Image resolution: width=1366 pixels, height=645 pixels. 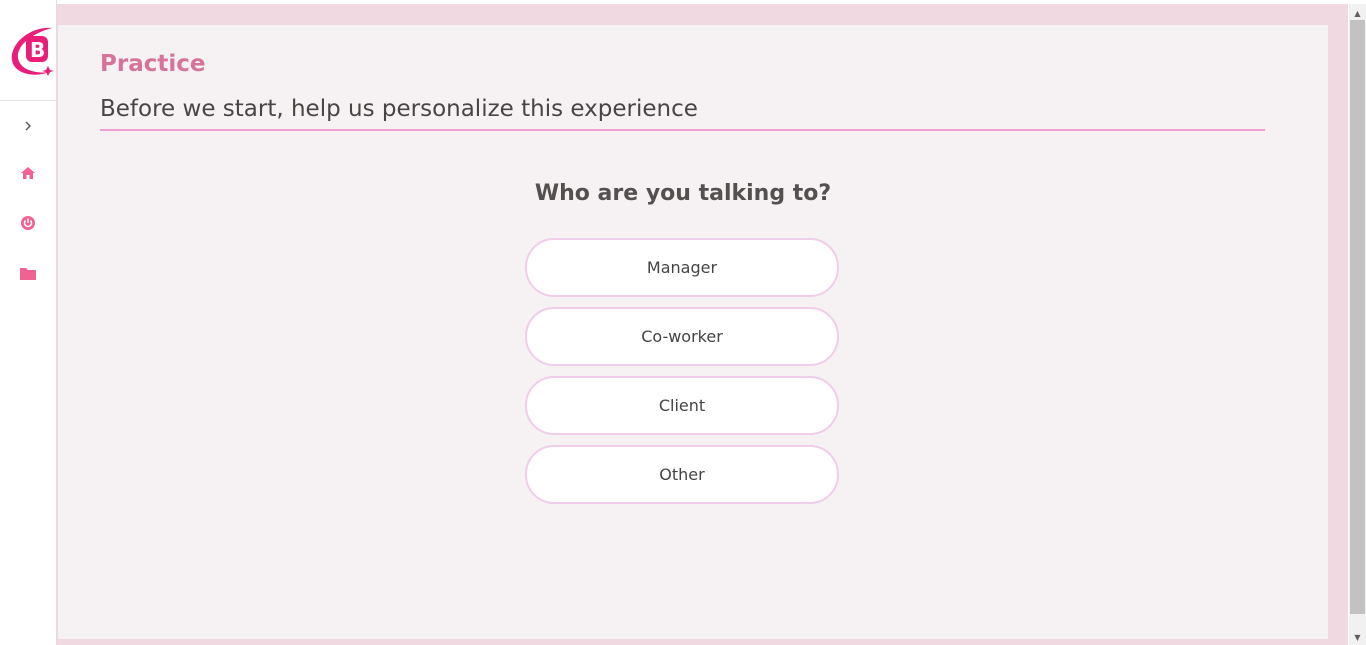 I want to click on subtitle-underline, so click(x=682, y=130).